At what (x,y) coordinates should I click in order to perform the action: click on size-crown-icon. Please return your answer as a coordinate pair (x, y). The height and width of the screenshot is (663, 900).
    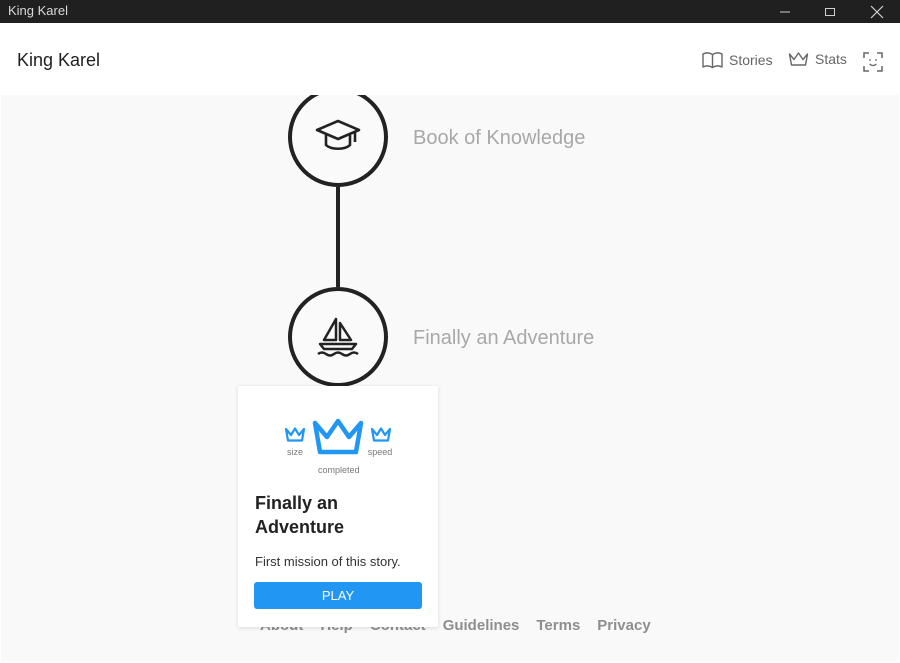
    Looking at the image, I should click on (295, 434).